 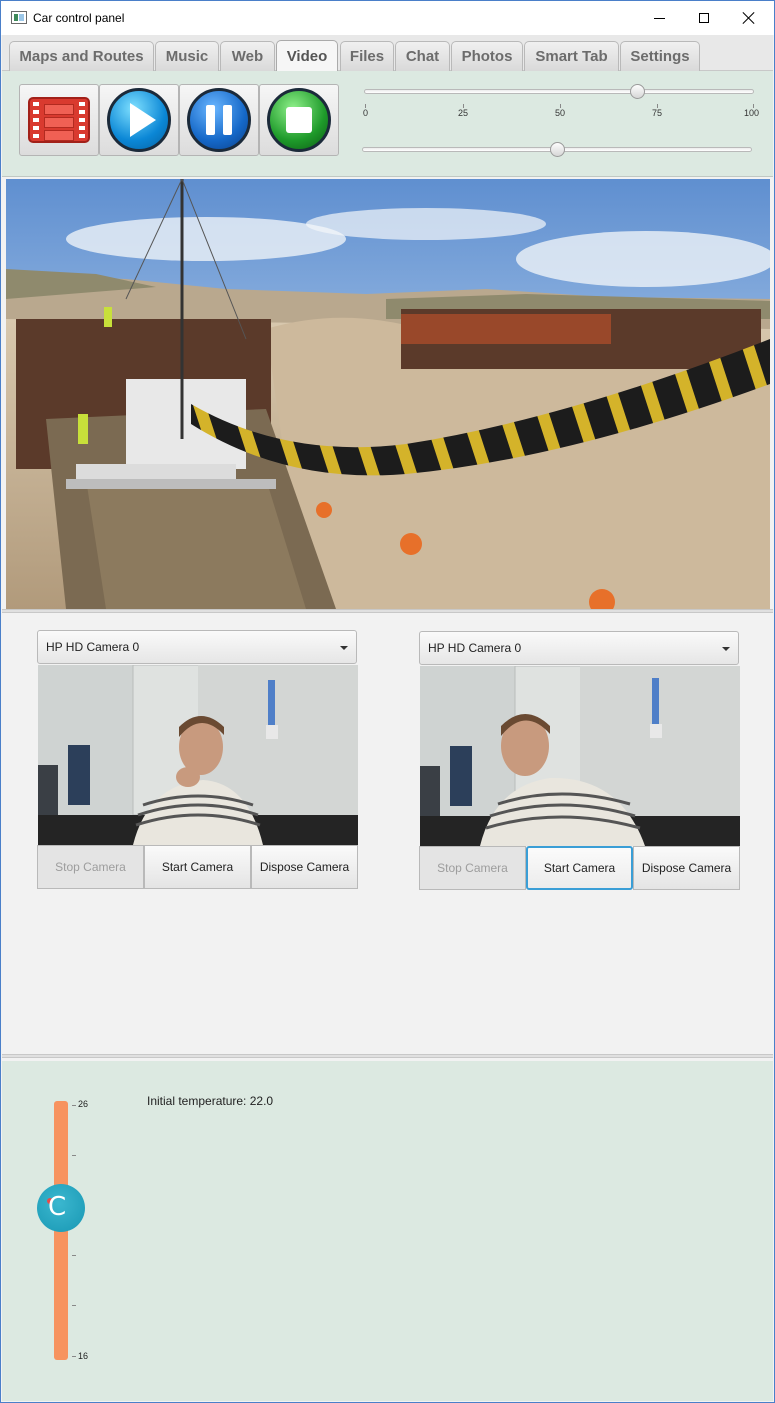 I want to click on tab-photos: Photos, so click(x=487, y=56).